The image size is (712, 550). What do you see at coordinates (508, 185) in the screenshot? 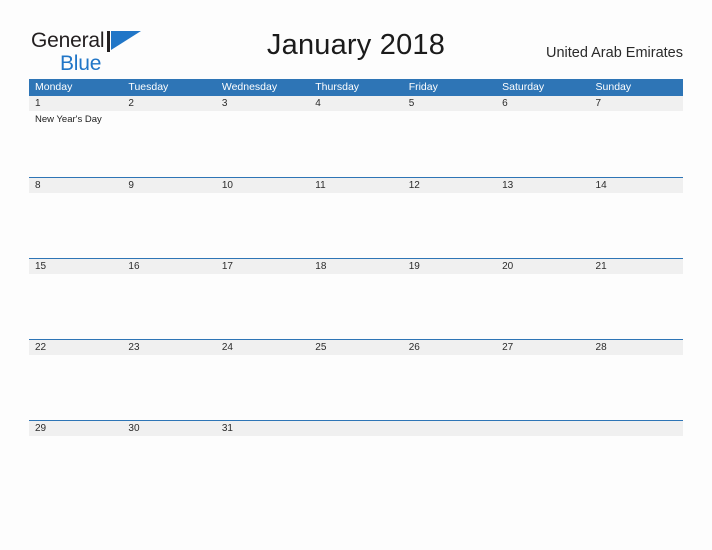
I see `date-number: 13` at bounding box center [508, 185].